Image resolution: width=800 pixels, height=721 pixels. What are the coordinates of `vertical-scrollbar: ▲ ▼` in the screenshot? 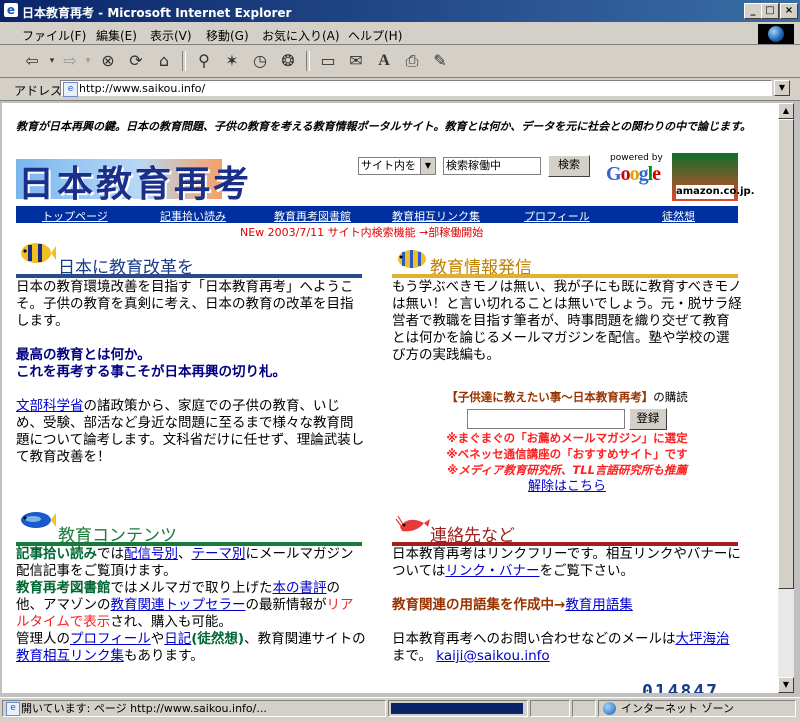 It's located at (786, 398).